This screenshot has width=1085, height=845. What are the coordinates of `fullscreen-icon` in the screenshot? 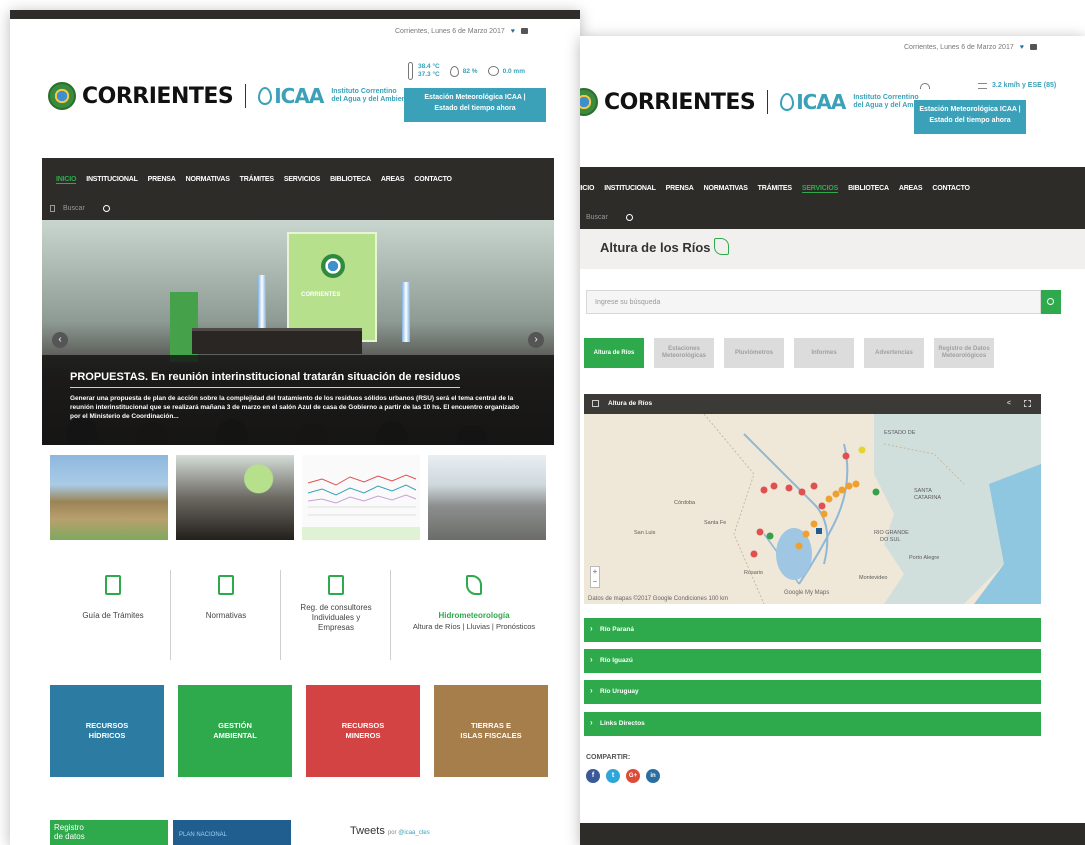 It's located at (1027, 403).